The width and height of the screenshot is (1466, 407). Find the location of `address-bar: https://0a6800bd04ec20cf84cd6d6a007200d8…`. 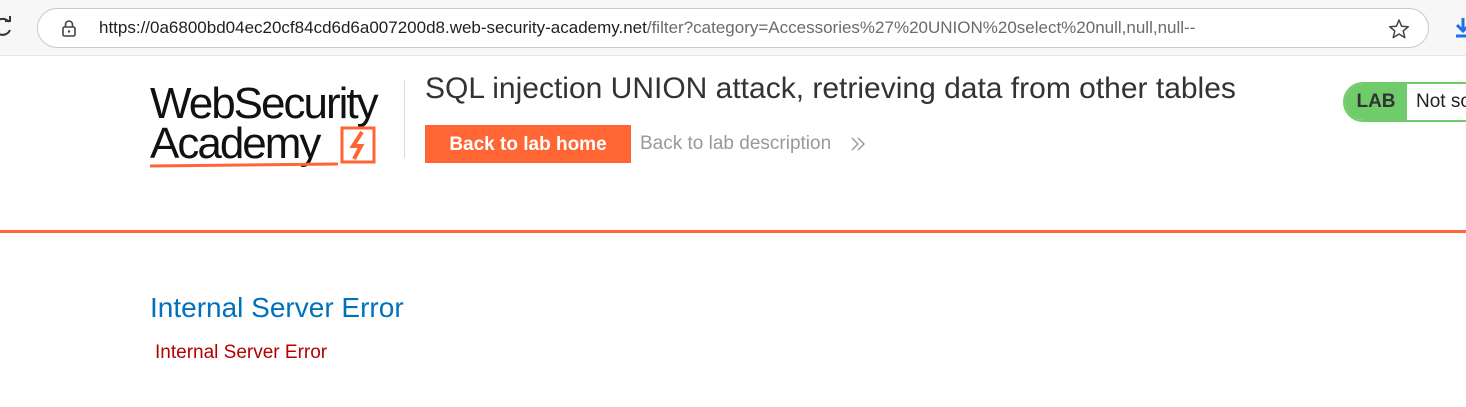

address-bar: https://0a6800bd04ec20cf84cd6d6a007200d8… is located at coordinates (733, 28).